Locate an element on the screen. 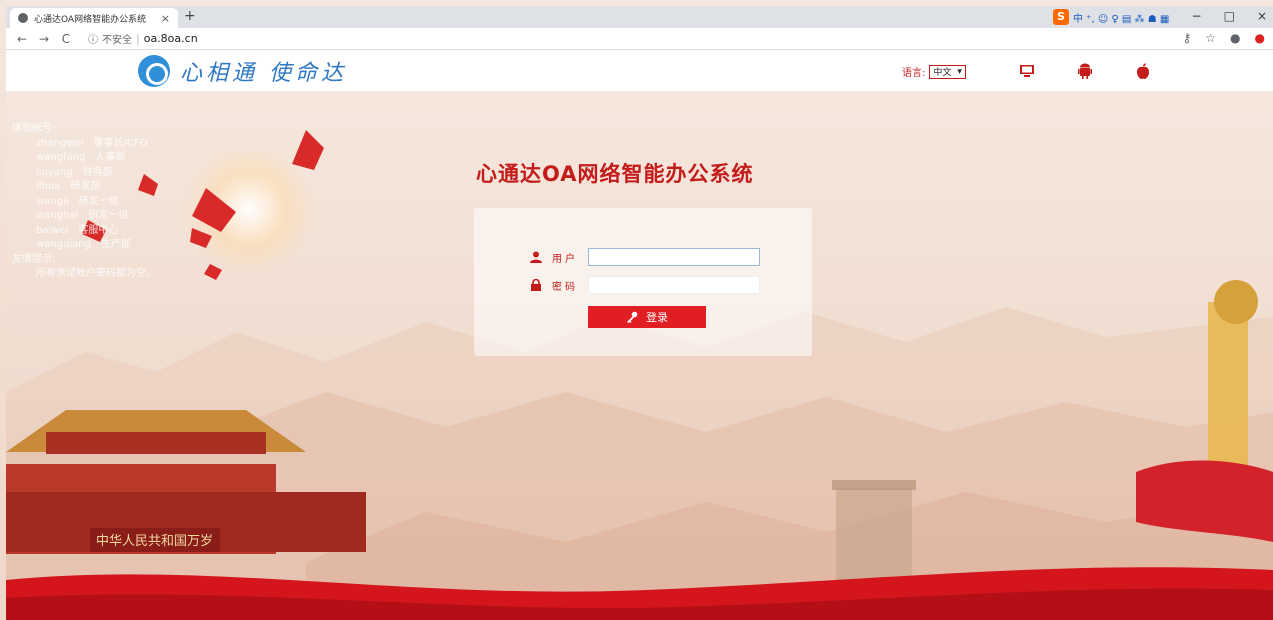 This screenshot has height=620, width=1273. profile-icon: ● is located at coordinates (1235, 38).